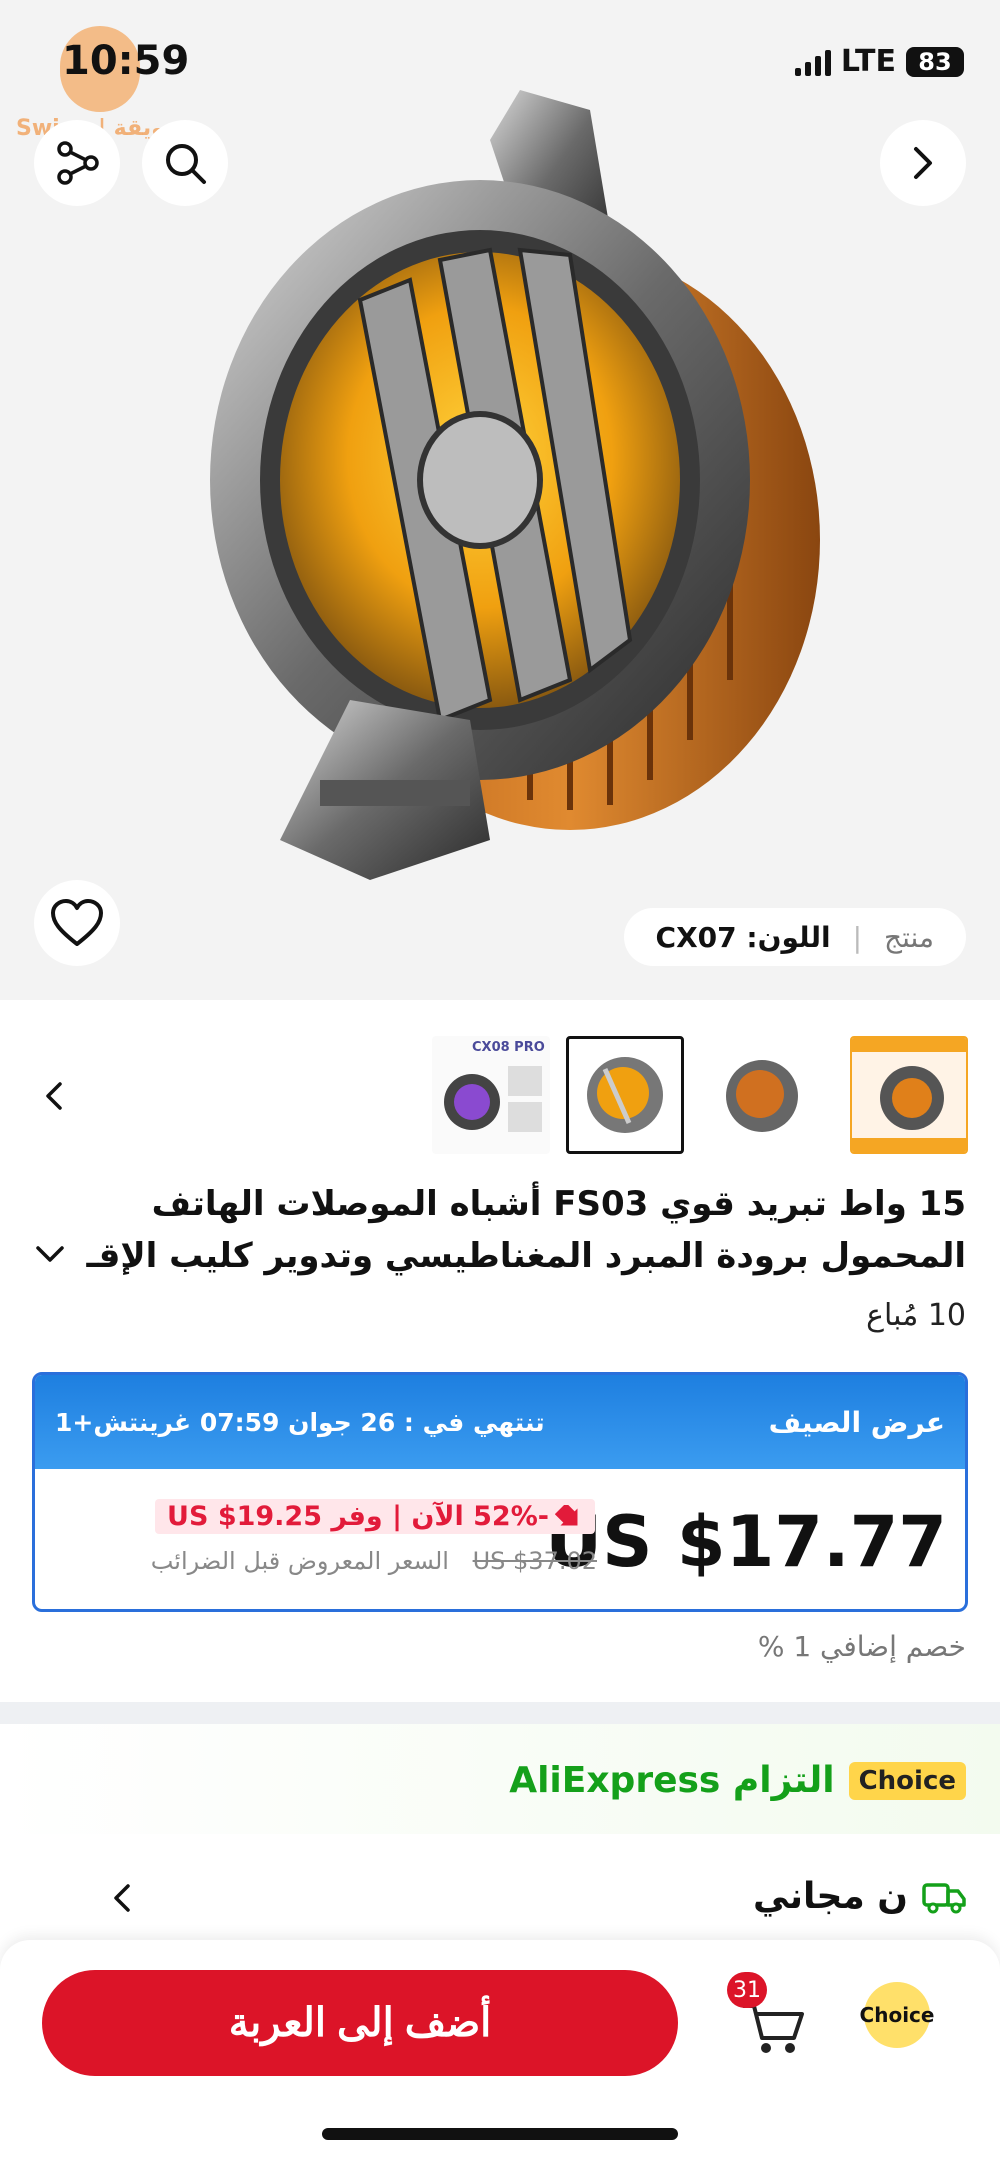 This screenshot has width=1000, height=2165. What do you see at coordinates (358, 1516) in the screenshot?
I see `discount-text: -52% الآن | وفر US $19.25` at bounding box center [358, 1516].